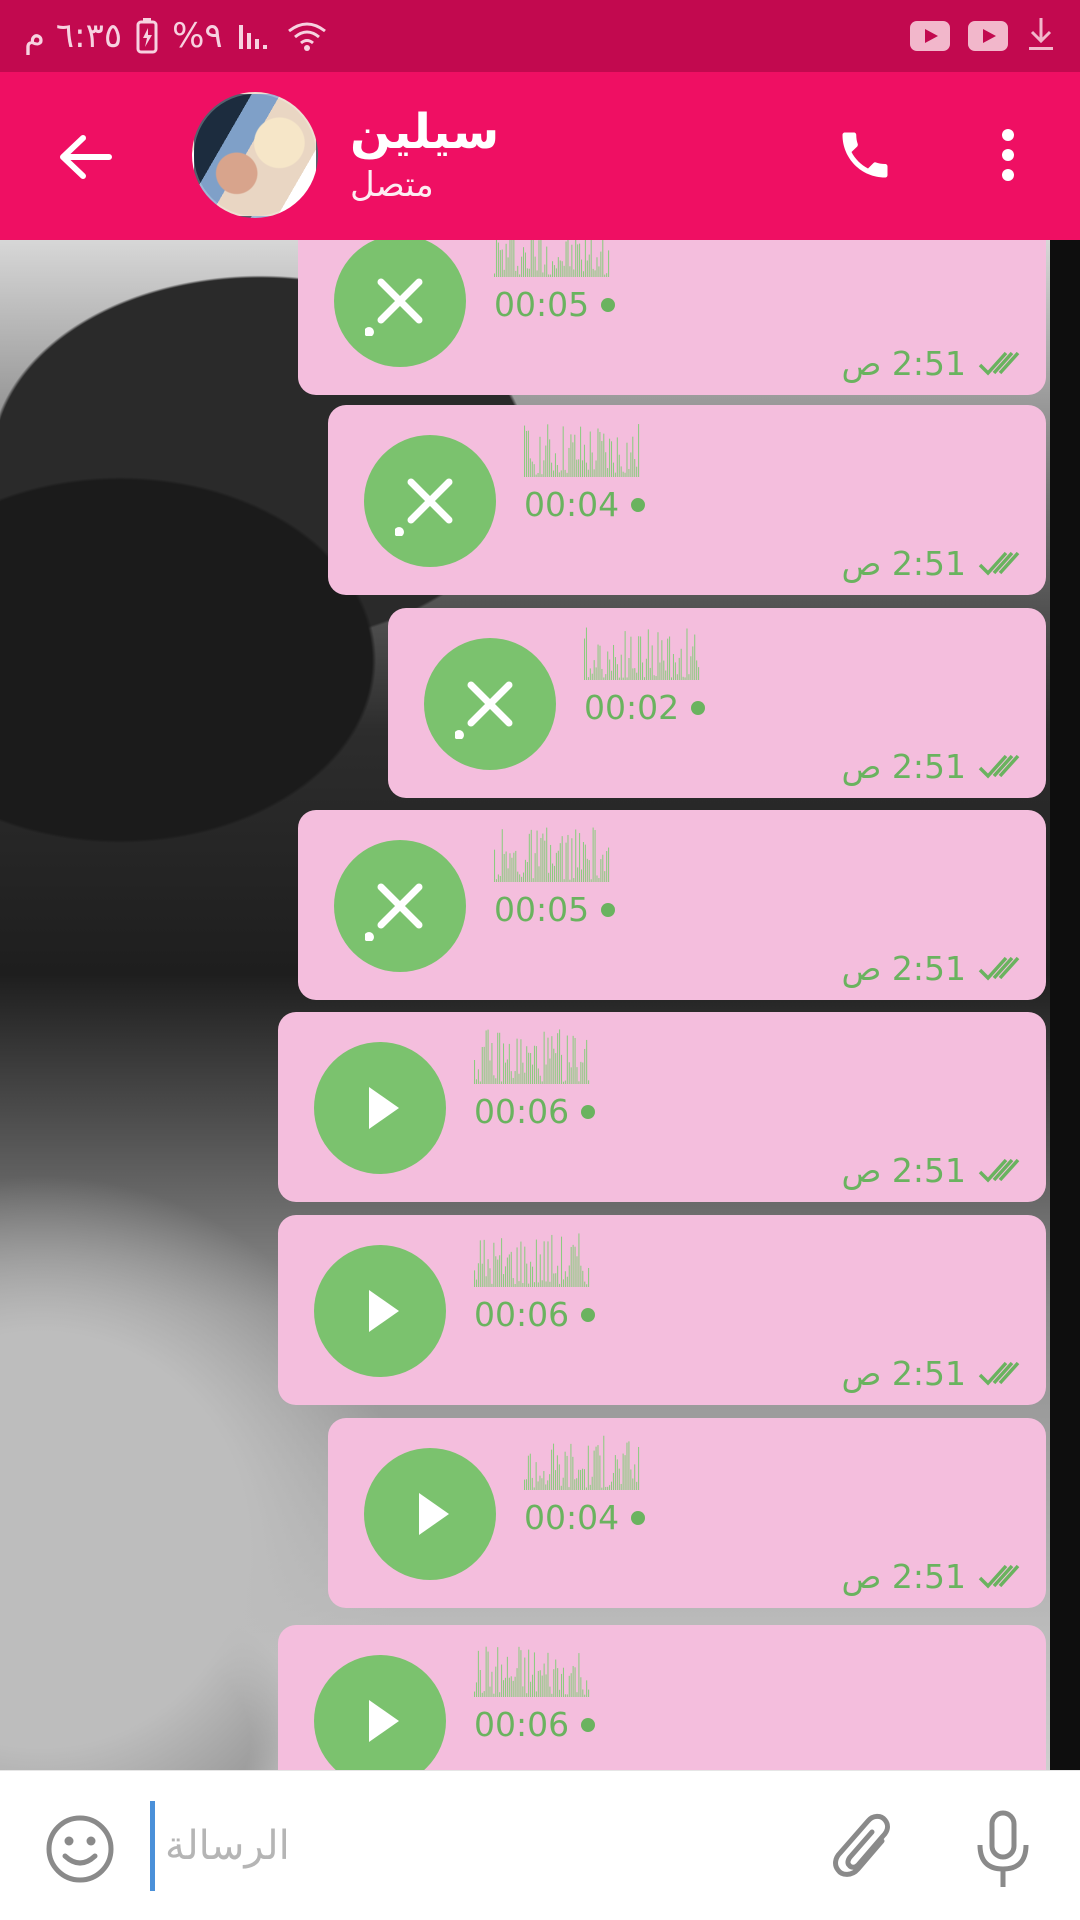 This screenshot has width=1080, height=1920. Describe the element at coordinates (255, 155) in the screenshot. I see `avatar` at that location.